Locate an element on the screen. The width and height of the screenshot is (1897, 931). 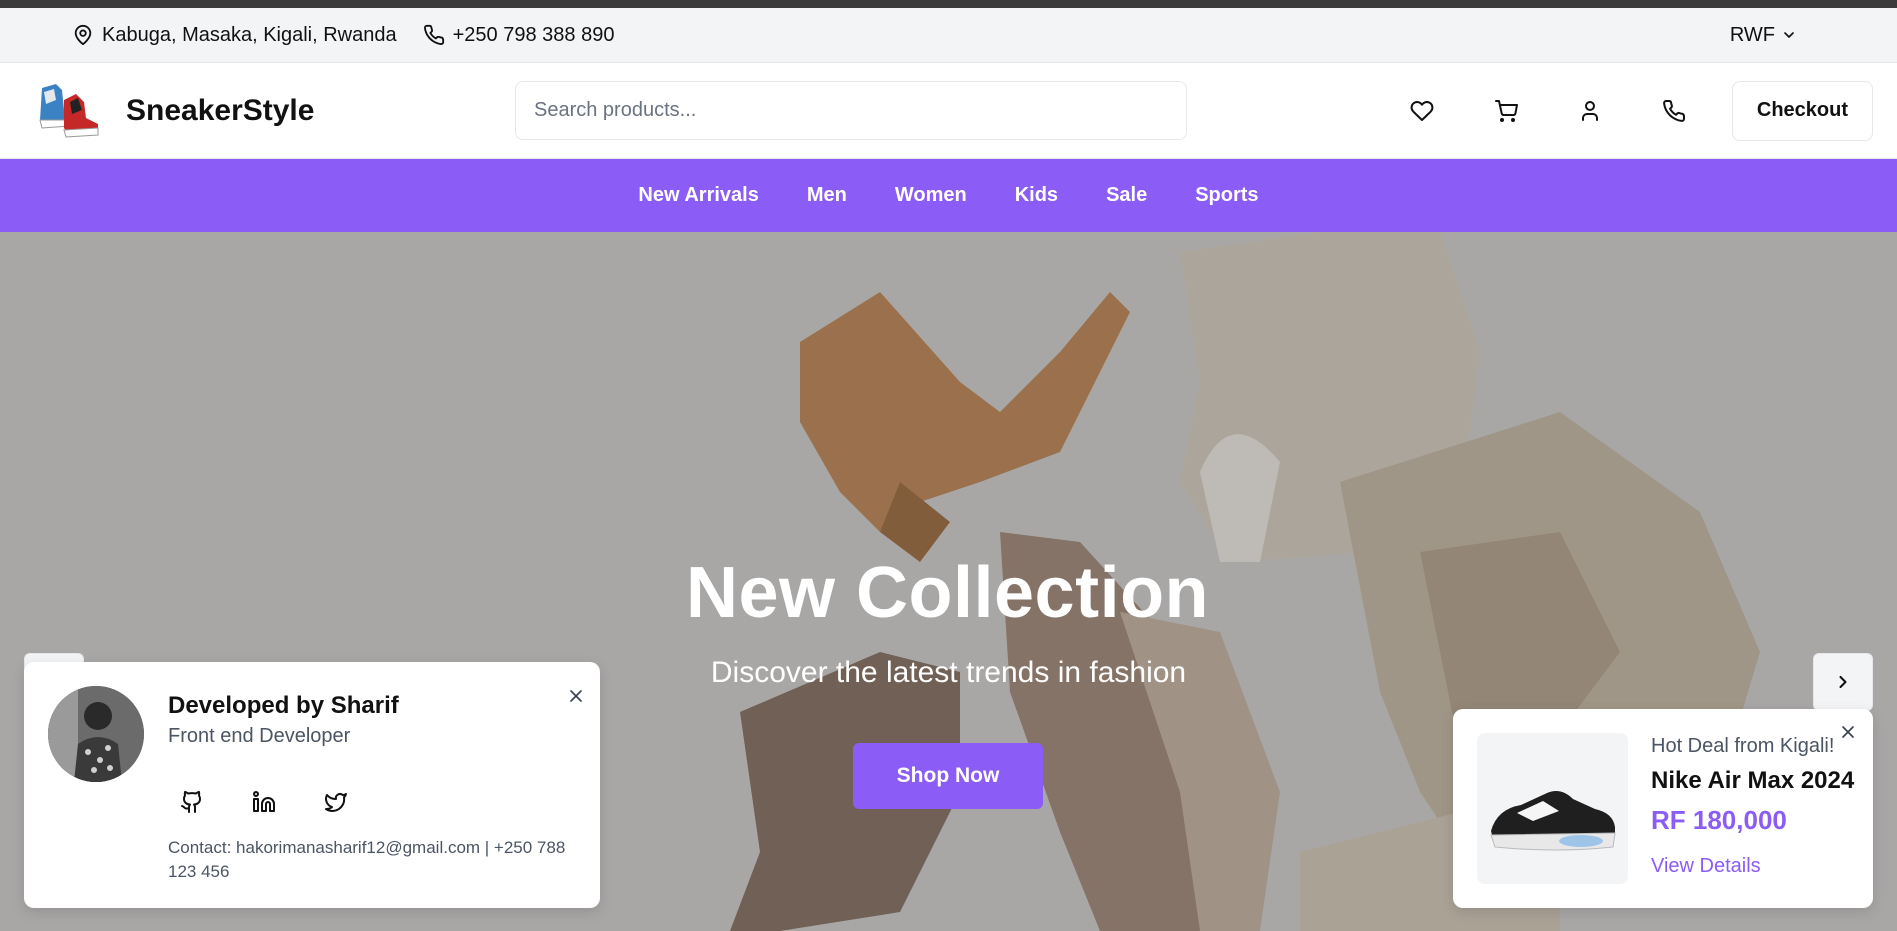
github-icon is located at coordinates (191, 802).